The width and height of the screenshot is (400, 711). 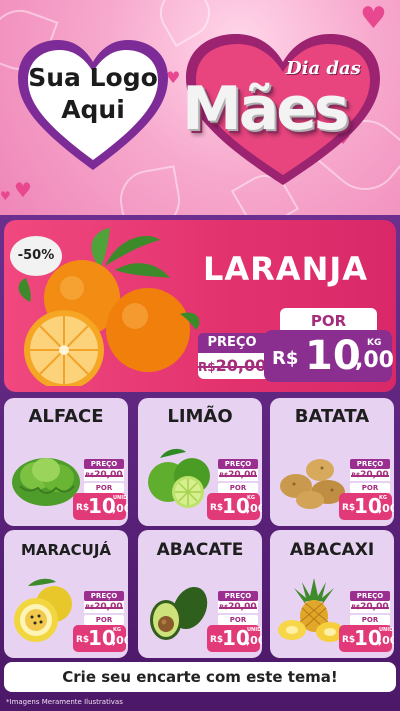 I want to click on featured-currency: R$, so click(x=285, y=358).